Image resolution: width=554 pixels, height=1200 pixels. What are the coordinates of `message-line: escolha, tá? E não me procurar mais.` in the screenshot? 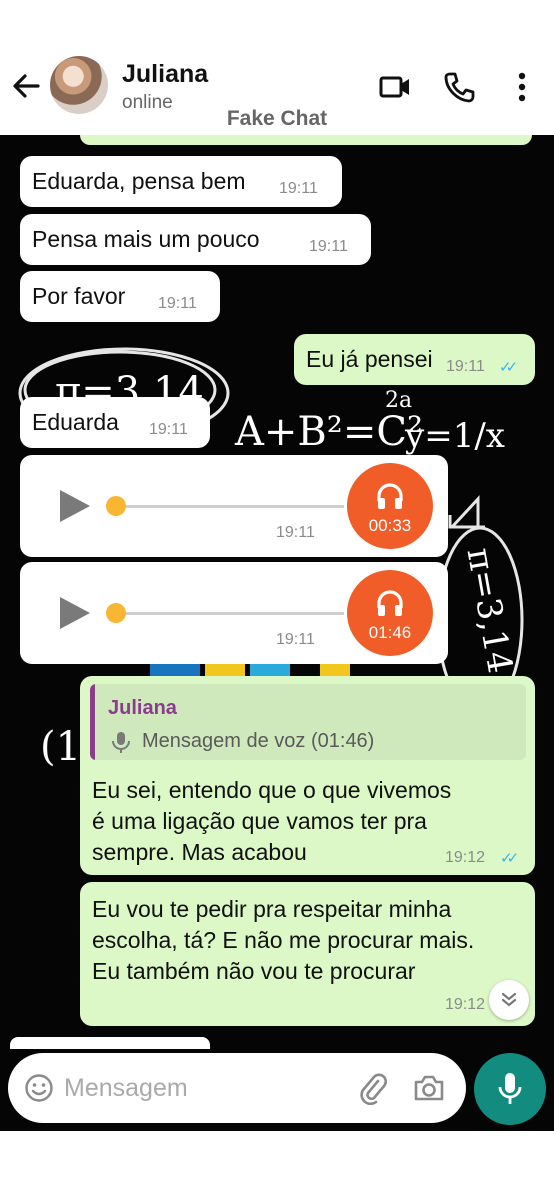 It's located at (283, 940).